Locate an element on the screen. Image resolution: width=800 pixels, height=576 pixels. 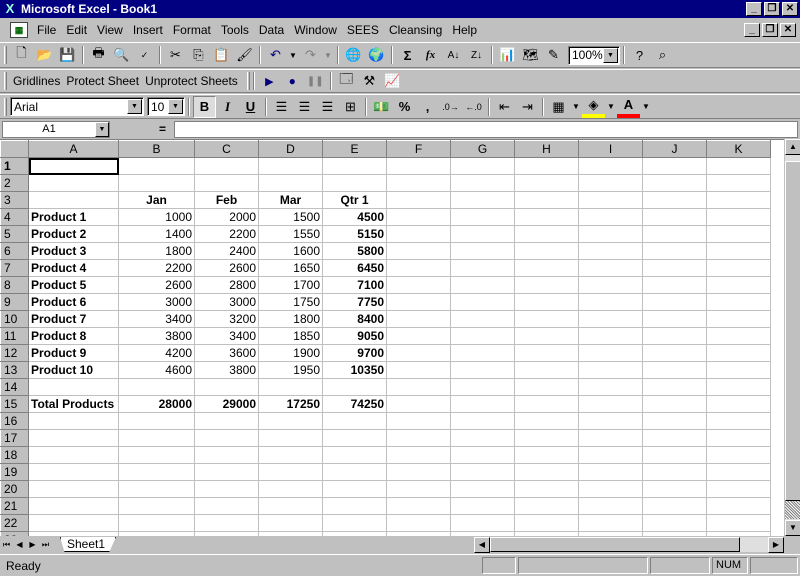
row-header: 21 is located at coordinates (14, 506).